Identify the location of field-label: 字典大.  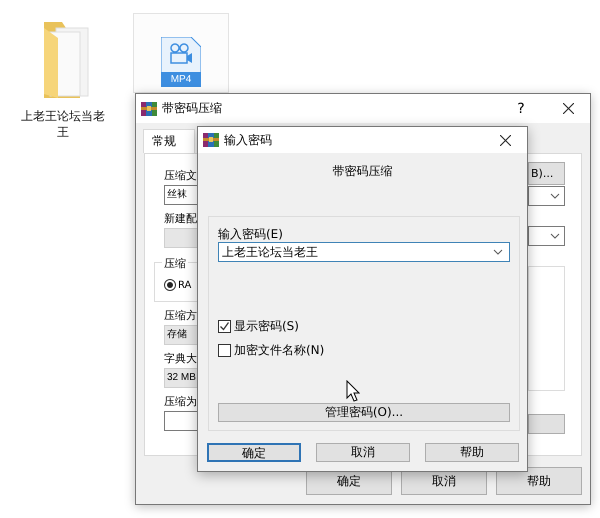
(181, 359).